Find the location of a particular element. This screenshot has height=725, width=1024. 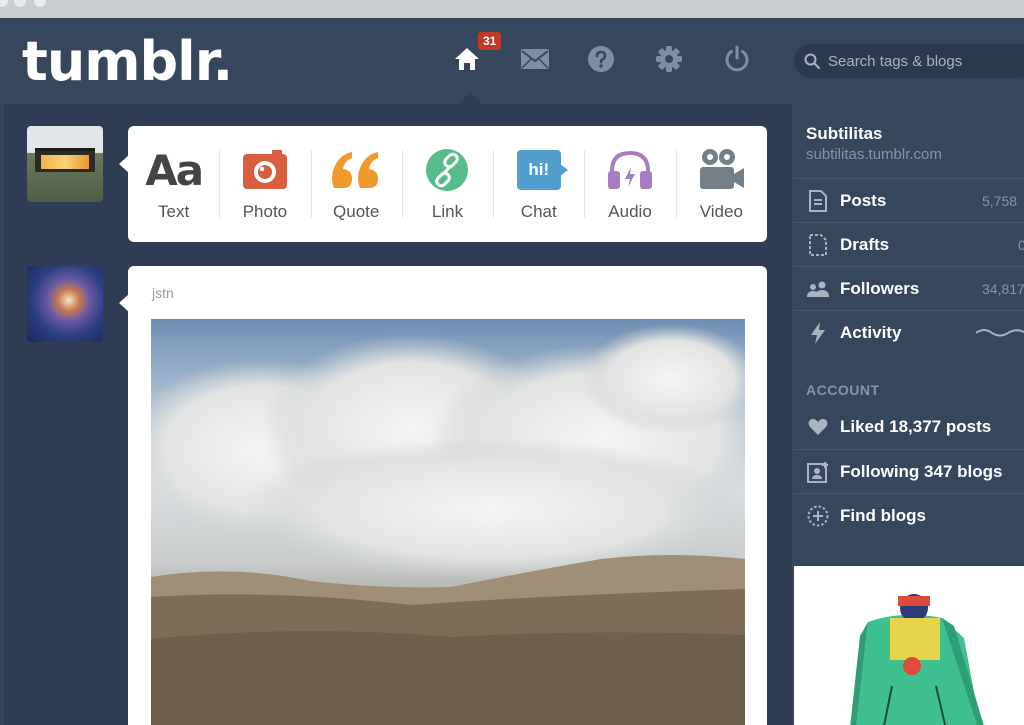

sidebar-item-following: Following 347 blogs is located at coordinates (909, 471).